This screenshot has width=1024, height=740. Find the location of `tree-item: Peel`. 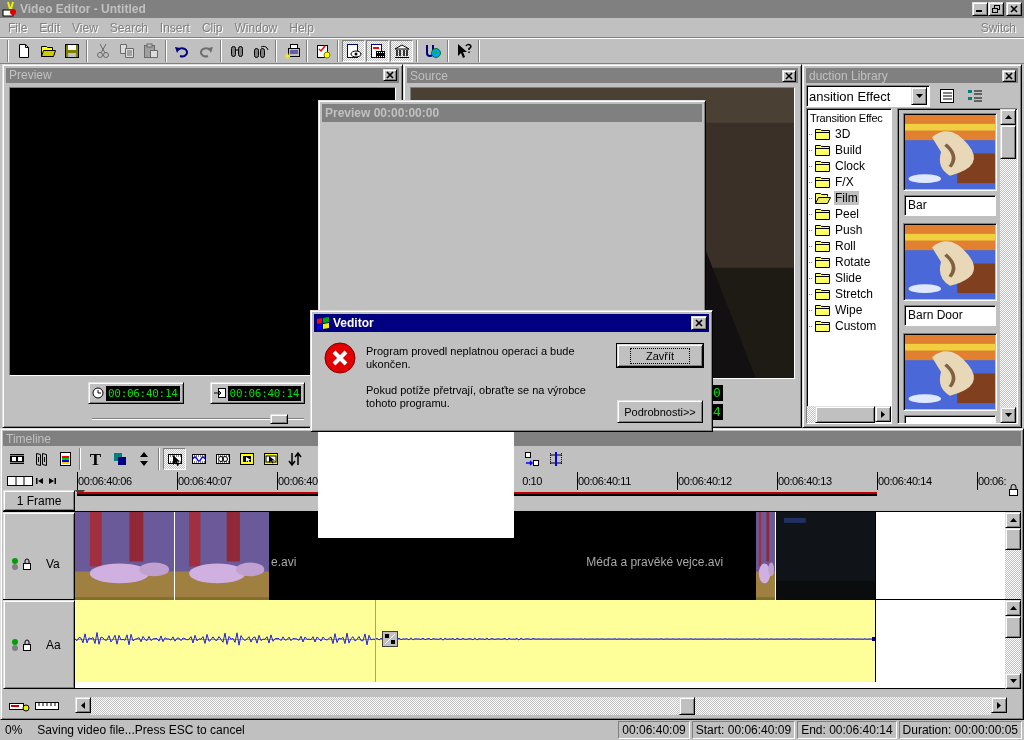

tree-item: Peel is located at coordinates (850, 214).